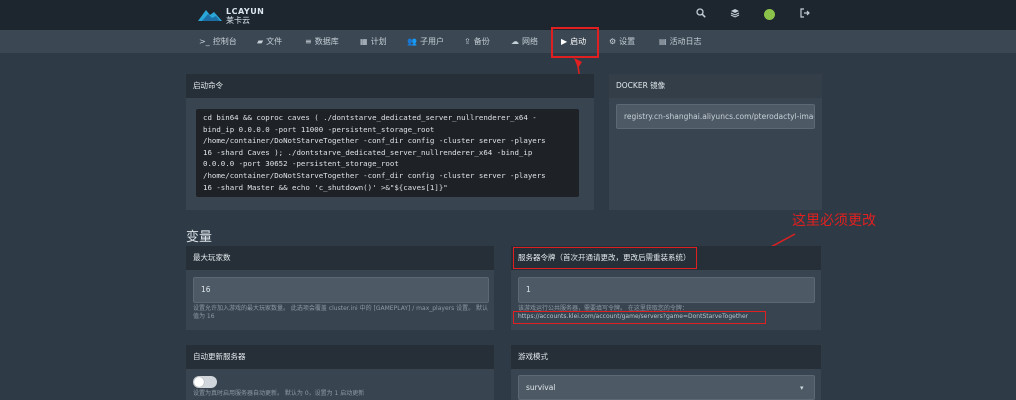 This screenshot has height=400, width=1016. What do you see at coordinates (260, 41) in the screenshot?
I see `folder-icon: ▰` at bounding box center [260, 41].